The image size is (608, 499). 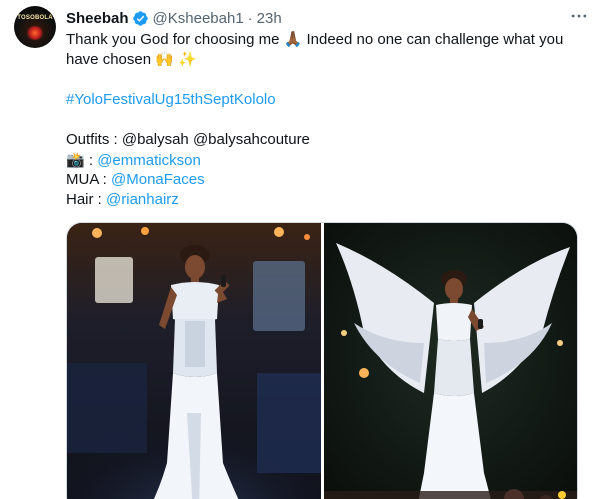 I want to click on more-dots-icon, so click(x=579, y=17).